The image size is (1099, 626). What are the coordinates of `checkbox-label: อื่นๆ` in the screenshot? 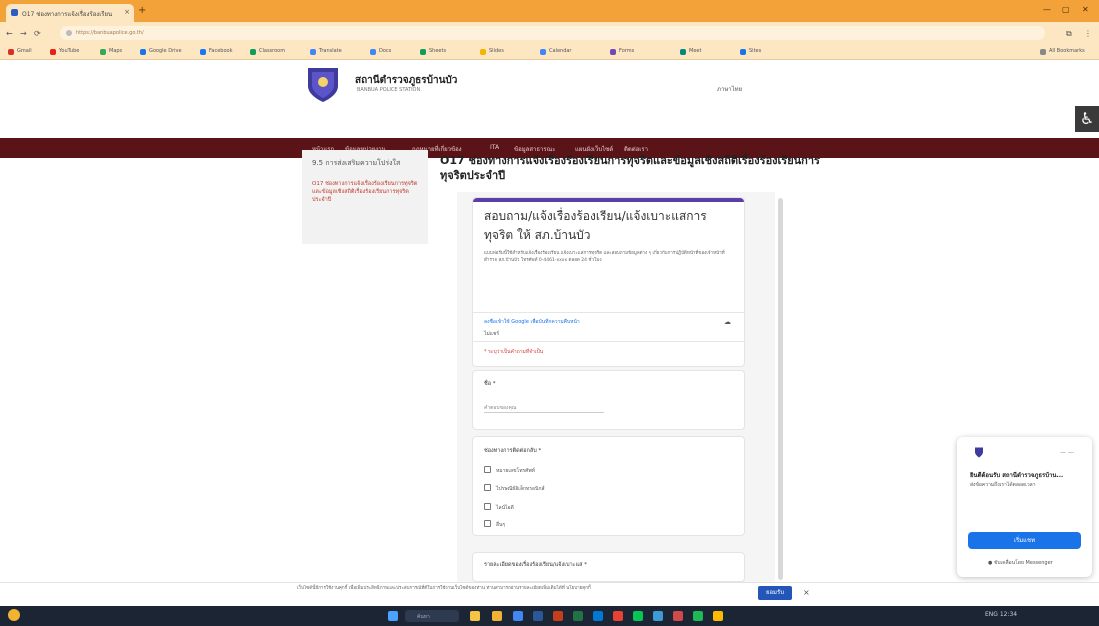 It's located at (501, 525).